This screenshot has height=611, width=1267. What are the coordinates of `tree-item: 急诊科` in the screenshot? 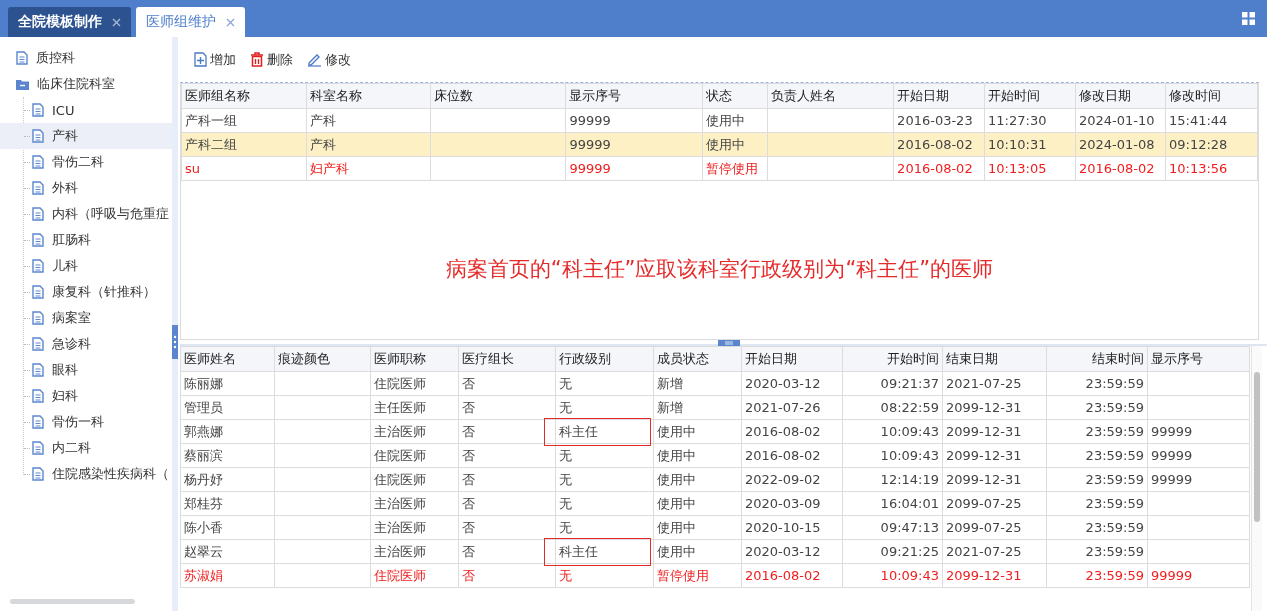 It's located at (86, 344).